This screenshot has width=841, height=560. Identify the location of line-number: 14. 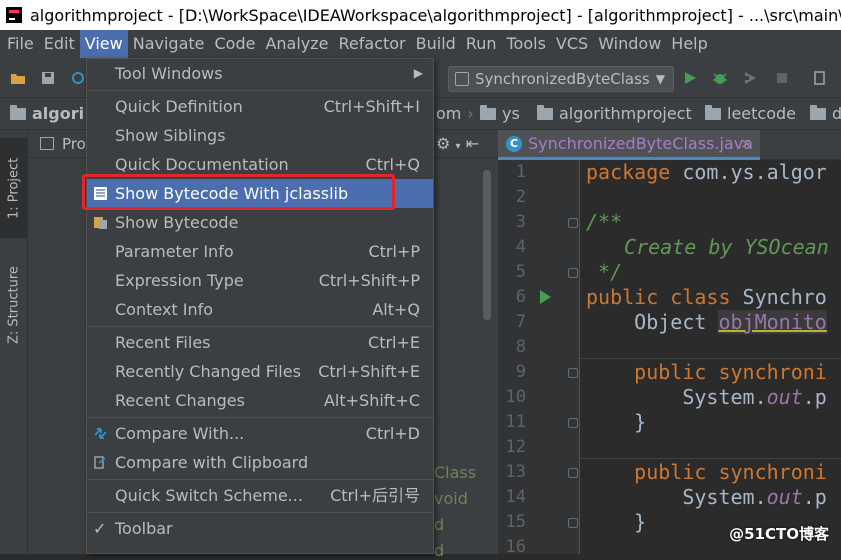
(515, 497).